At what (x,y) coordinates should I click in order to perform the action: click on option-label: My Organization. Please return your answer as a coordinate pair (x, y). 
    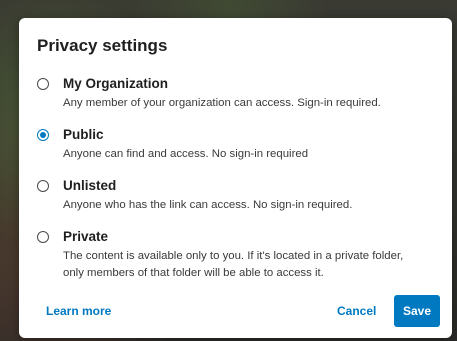
    Looking at the image, I should click on (116, 83).